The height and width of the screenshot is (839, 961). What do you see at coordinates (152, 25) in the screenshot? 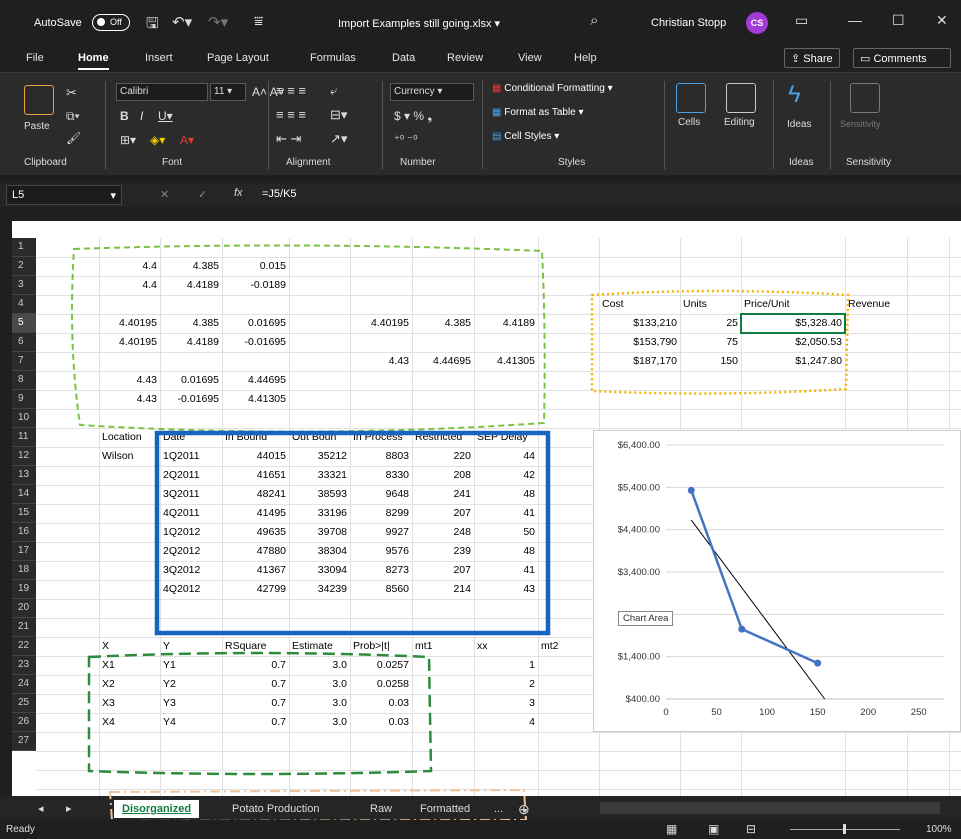
I see `save-icon: 🖫` at bounding box center [152, 25].